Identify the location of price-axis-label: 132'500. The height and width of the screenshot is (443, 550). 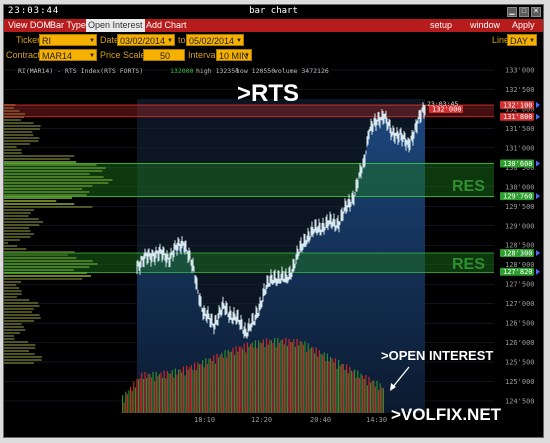
(520, 90).